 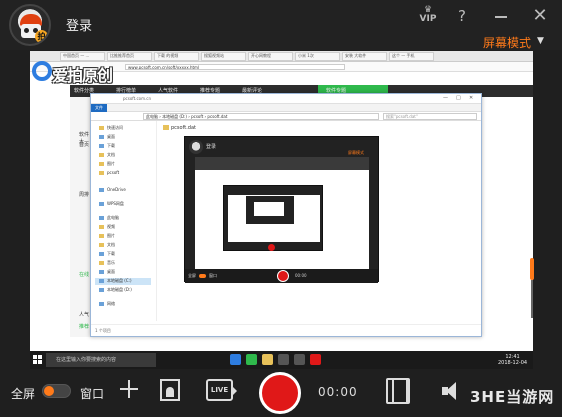 What do you see at coordinates (507, 42) in the screenshot?
I see `screen-mode-dropdown: 屏幕模式` at bounding box center [507, 42].